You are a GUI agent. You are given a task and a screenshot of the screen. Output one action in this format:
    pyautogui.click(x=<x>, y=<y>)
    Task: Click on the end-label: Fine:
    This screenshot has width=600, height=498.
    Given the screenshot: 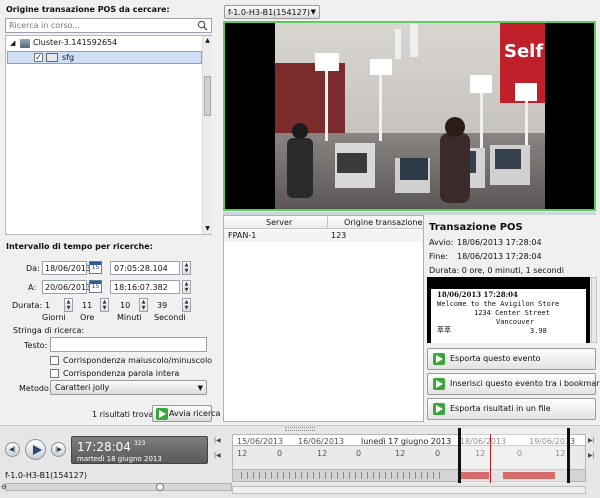 What is the action you would take?
    pyautogui.click(x=438, y=256)
    